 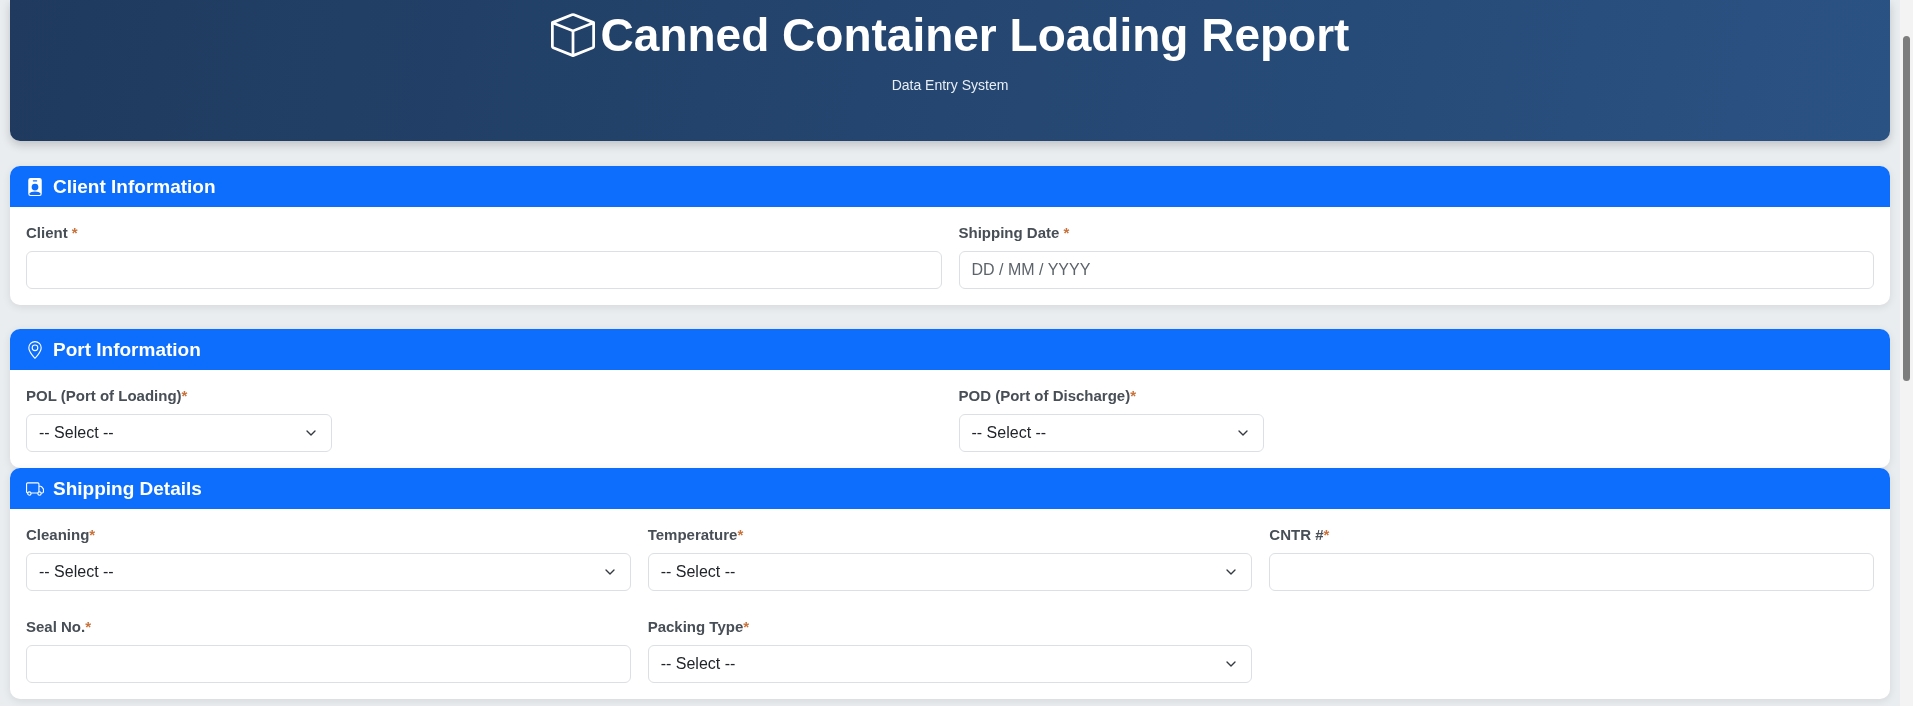 What do you see at coordinates (1416, 270) in the screenshot?
I see `date-field: DD / MM / YYYY` at bounding box center [1416, 270].